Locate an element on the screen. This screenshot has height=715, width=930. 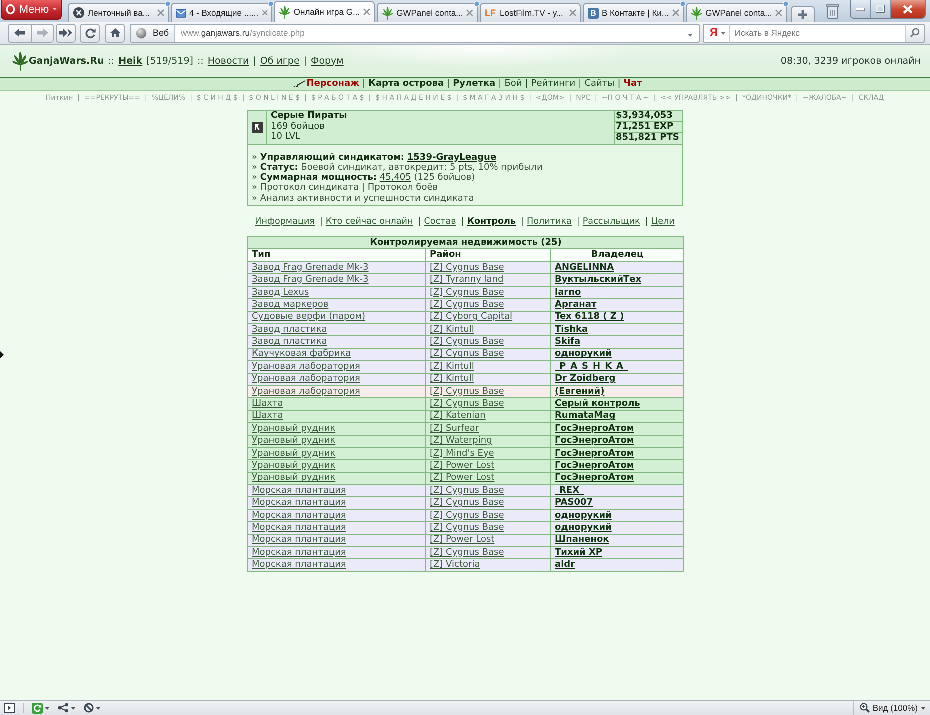
header-link: Новости is located at coordinates (229, 61).